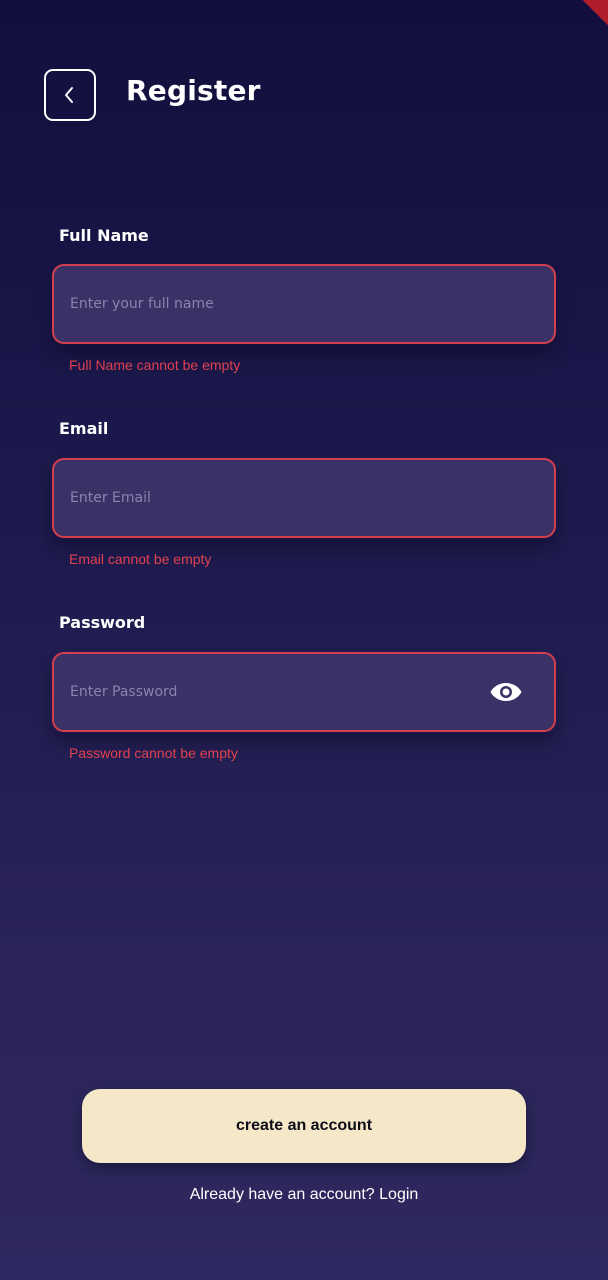 The image size is (608, 1280). What do you see at coordinates (102, 622) in the screenshot?
I see `password-label: Password` at bounding box center [102, 622].